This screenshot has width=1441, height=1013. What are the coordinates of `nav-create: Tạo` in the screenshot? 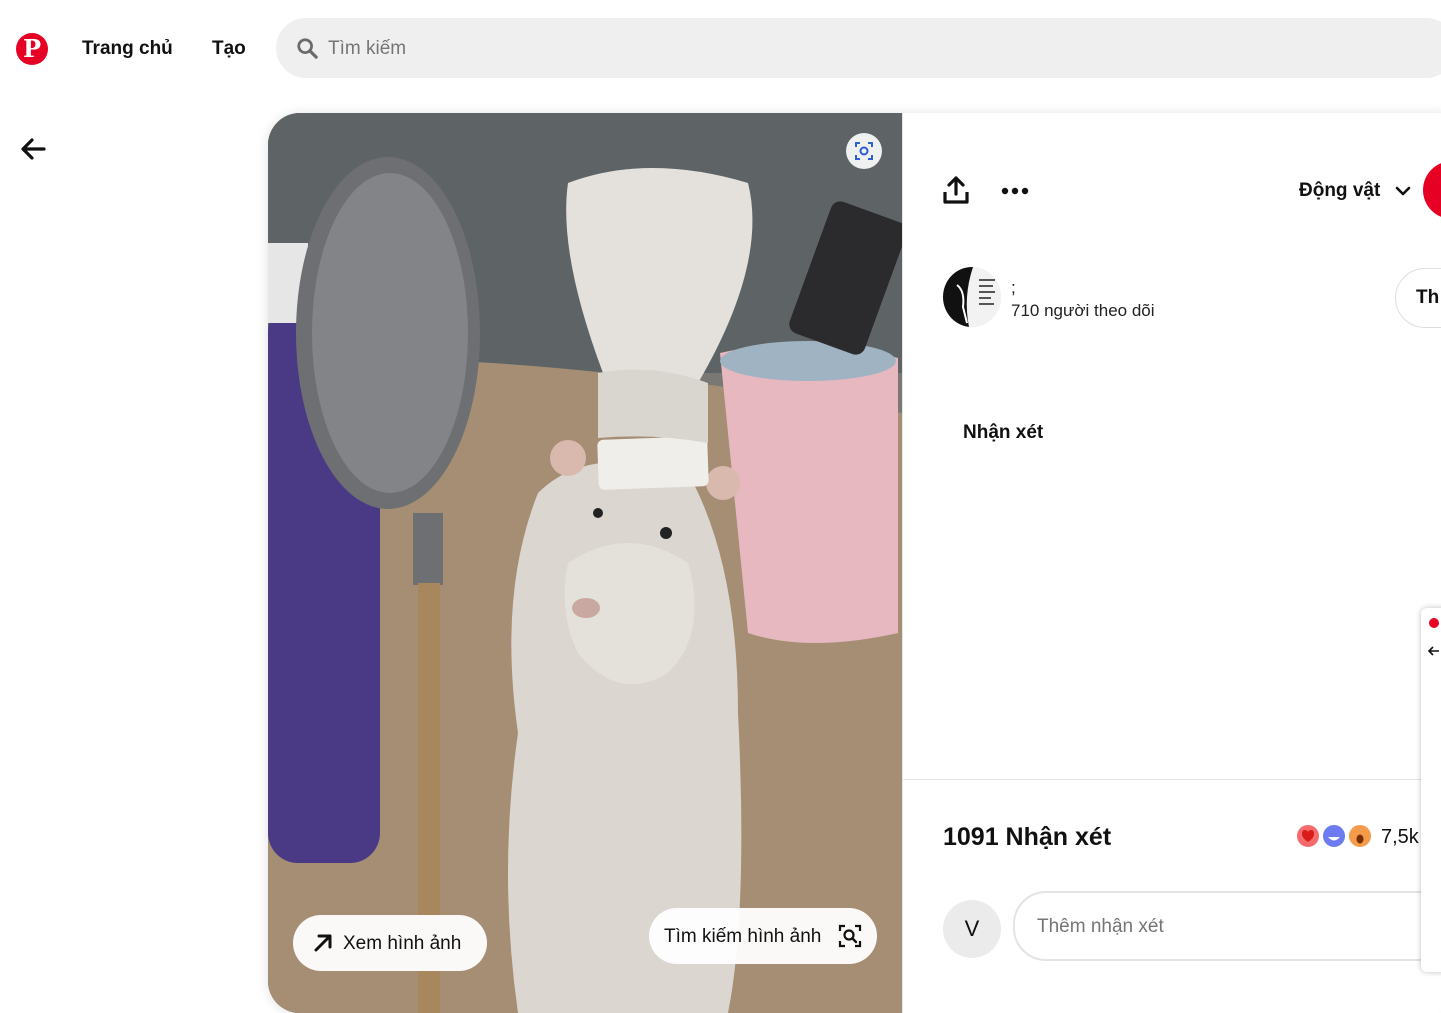 It's located at (229, 49).